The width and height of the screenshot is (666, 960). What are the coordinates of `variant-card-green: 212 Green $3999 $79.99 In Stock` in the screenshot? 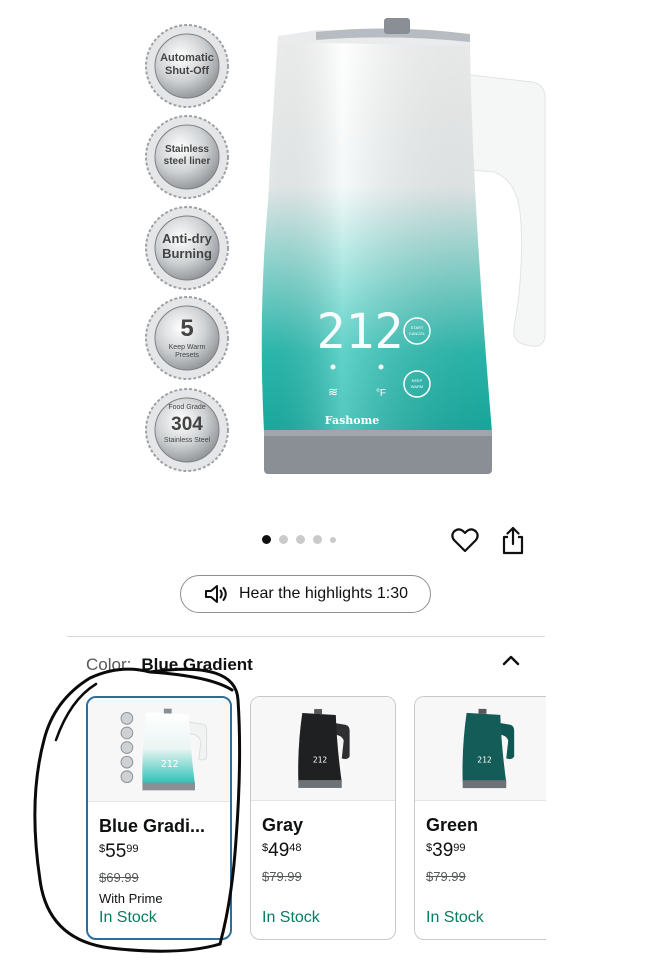 It's located at (480, 818).